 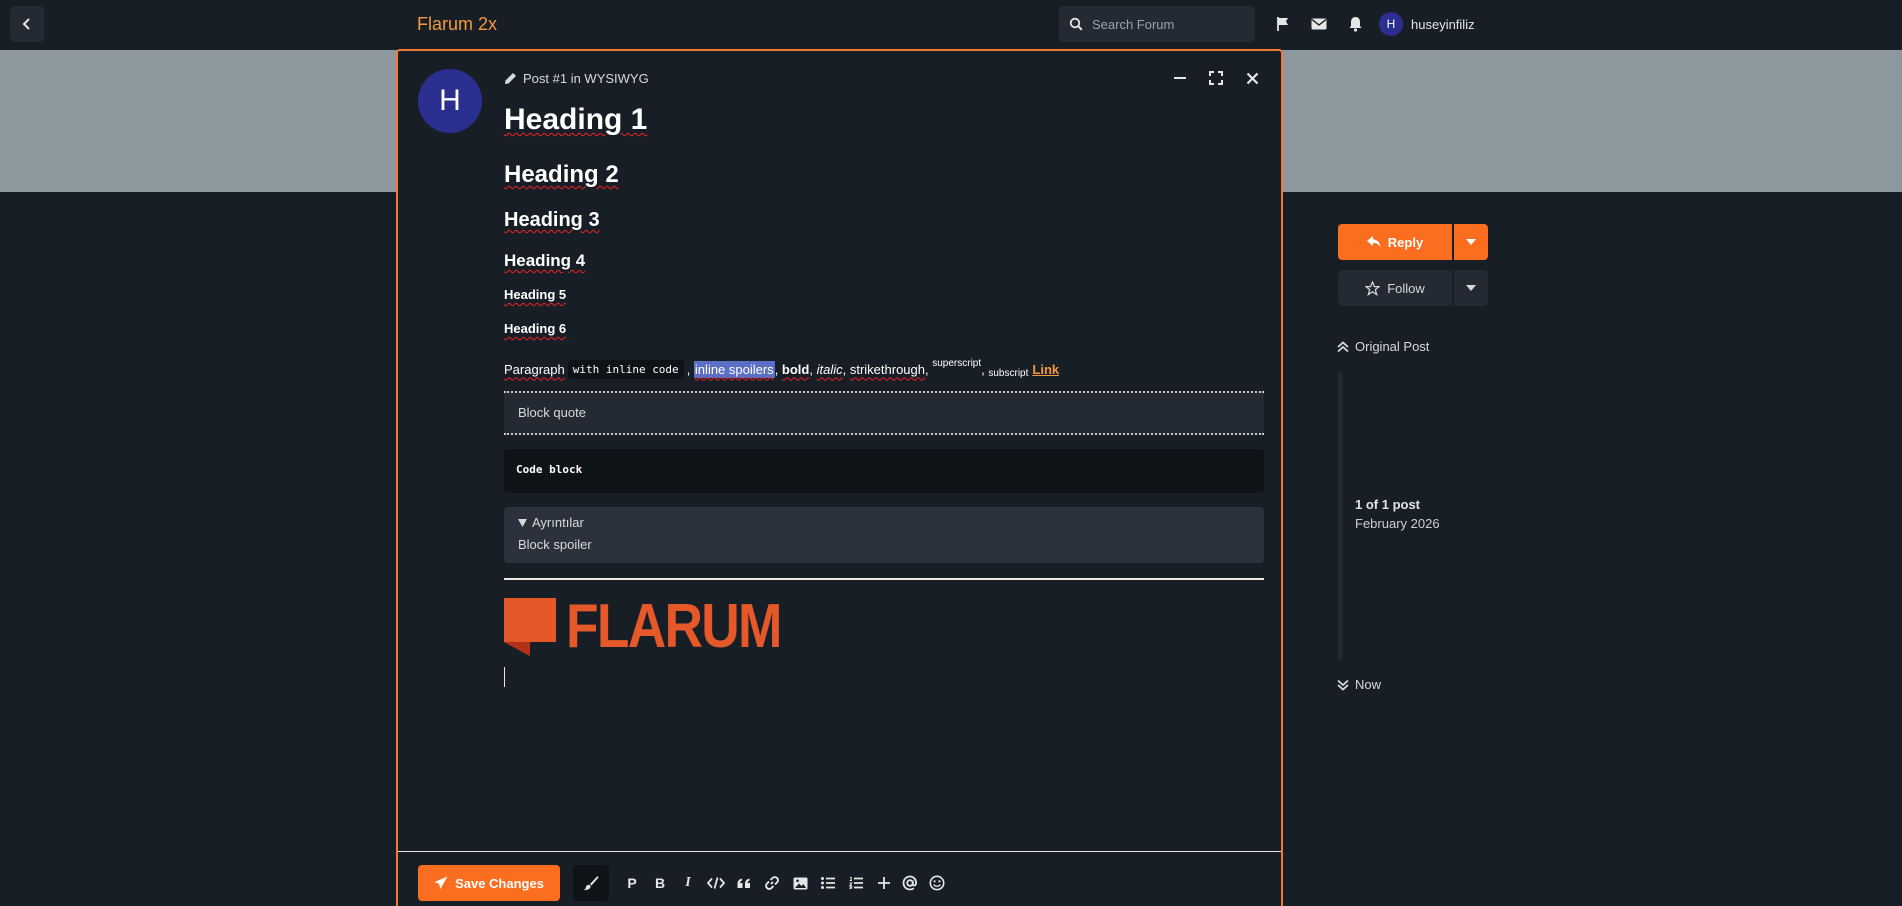 What do you see at coordinates (545, 260) in the screenshot?
I see `heading-4: Heading 4` at bounding box center [545, 260].